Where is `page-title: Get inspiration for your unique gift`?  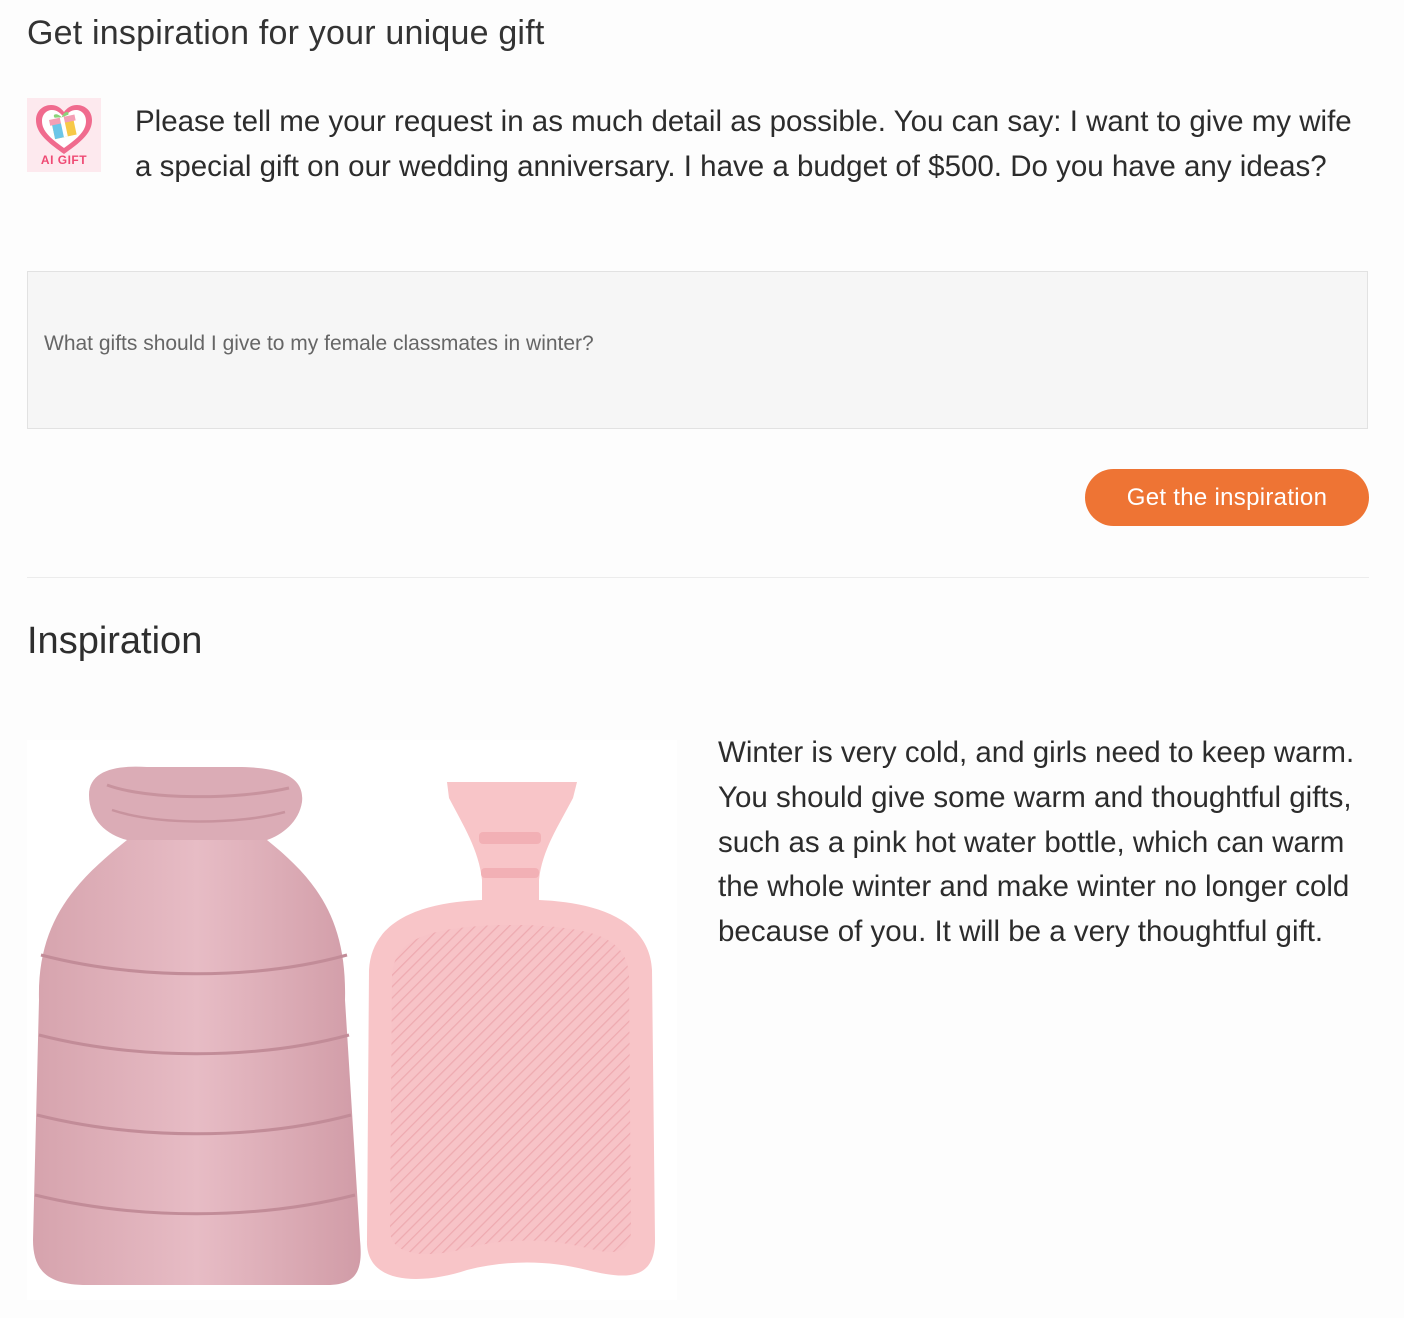 page-title: Get inspiration for your unique gift is located at coordinates (286, 33).